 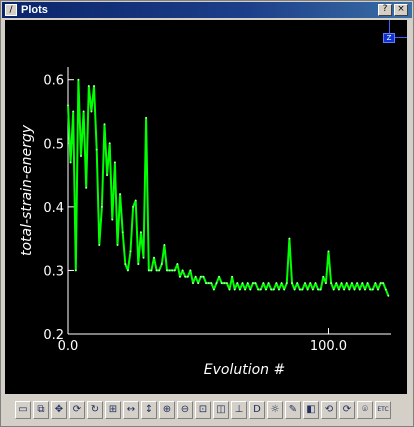 What do you see at coordinates (131, 410) in the screenshot?
I see `horizontal-arrows-icon: ↔` at bounding box center [131, 410].